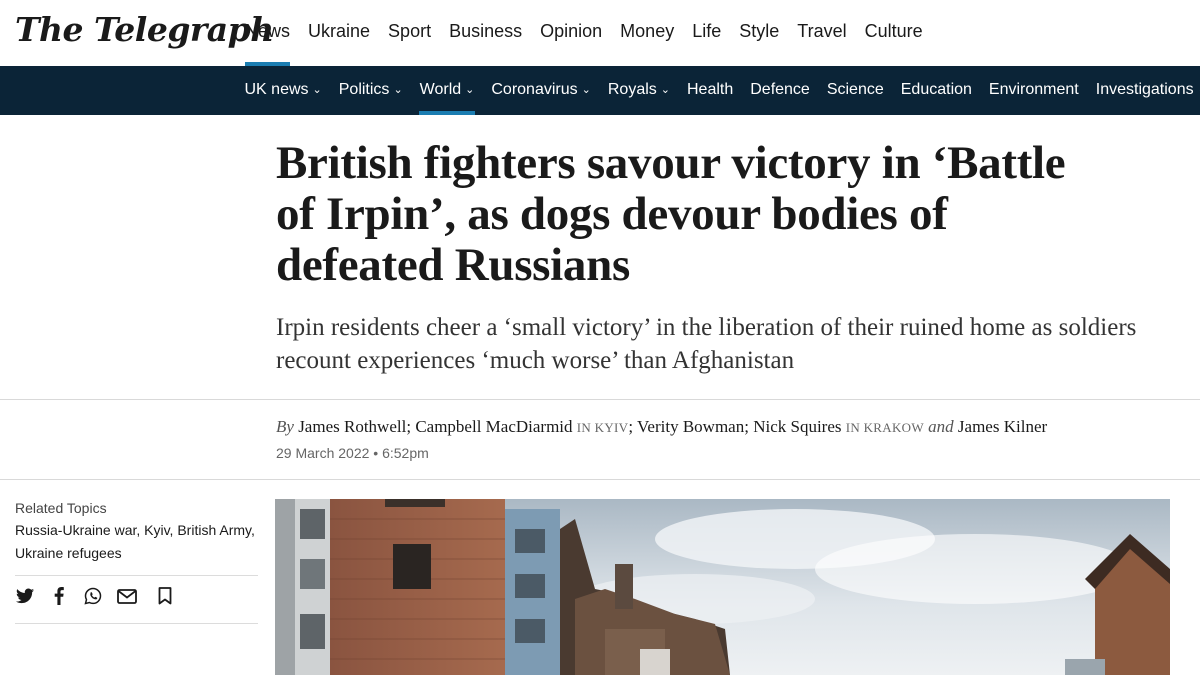 This screenshot has height=675, width=1200. Describe the element at coordinates (821, 33) in the screenshot. I see `nav-item-travel: Travel` at that location.